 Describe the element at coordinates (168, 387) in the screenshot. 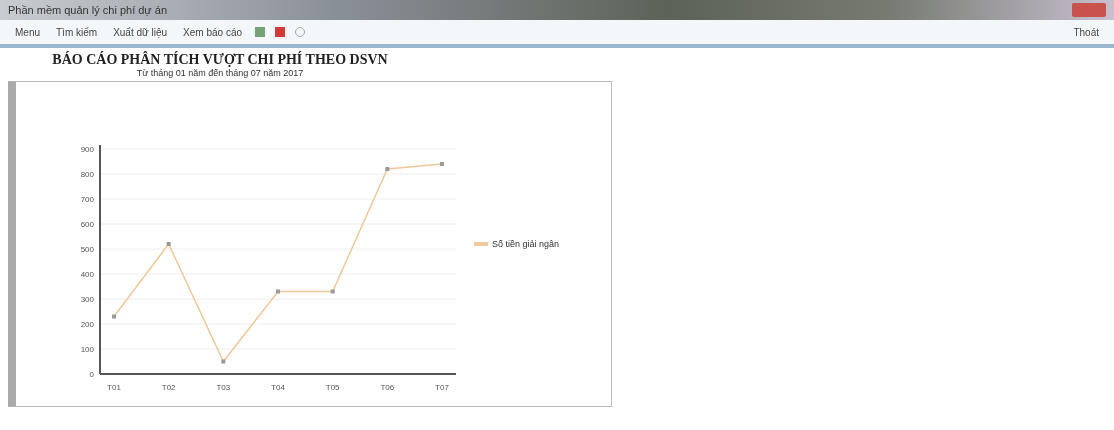

I see `x-axis-label: T02` at that location.